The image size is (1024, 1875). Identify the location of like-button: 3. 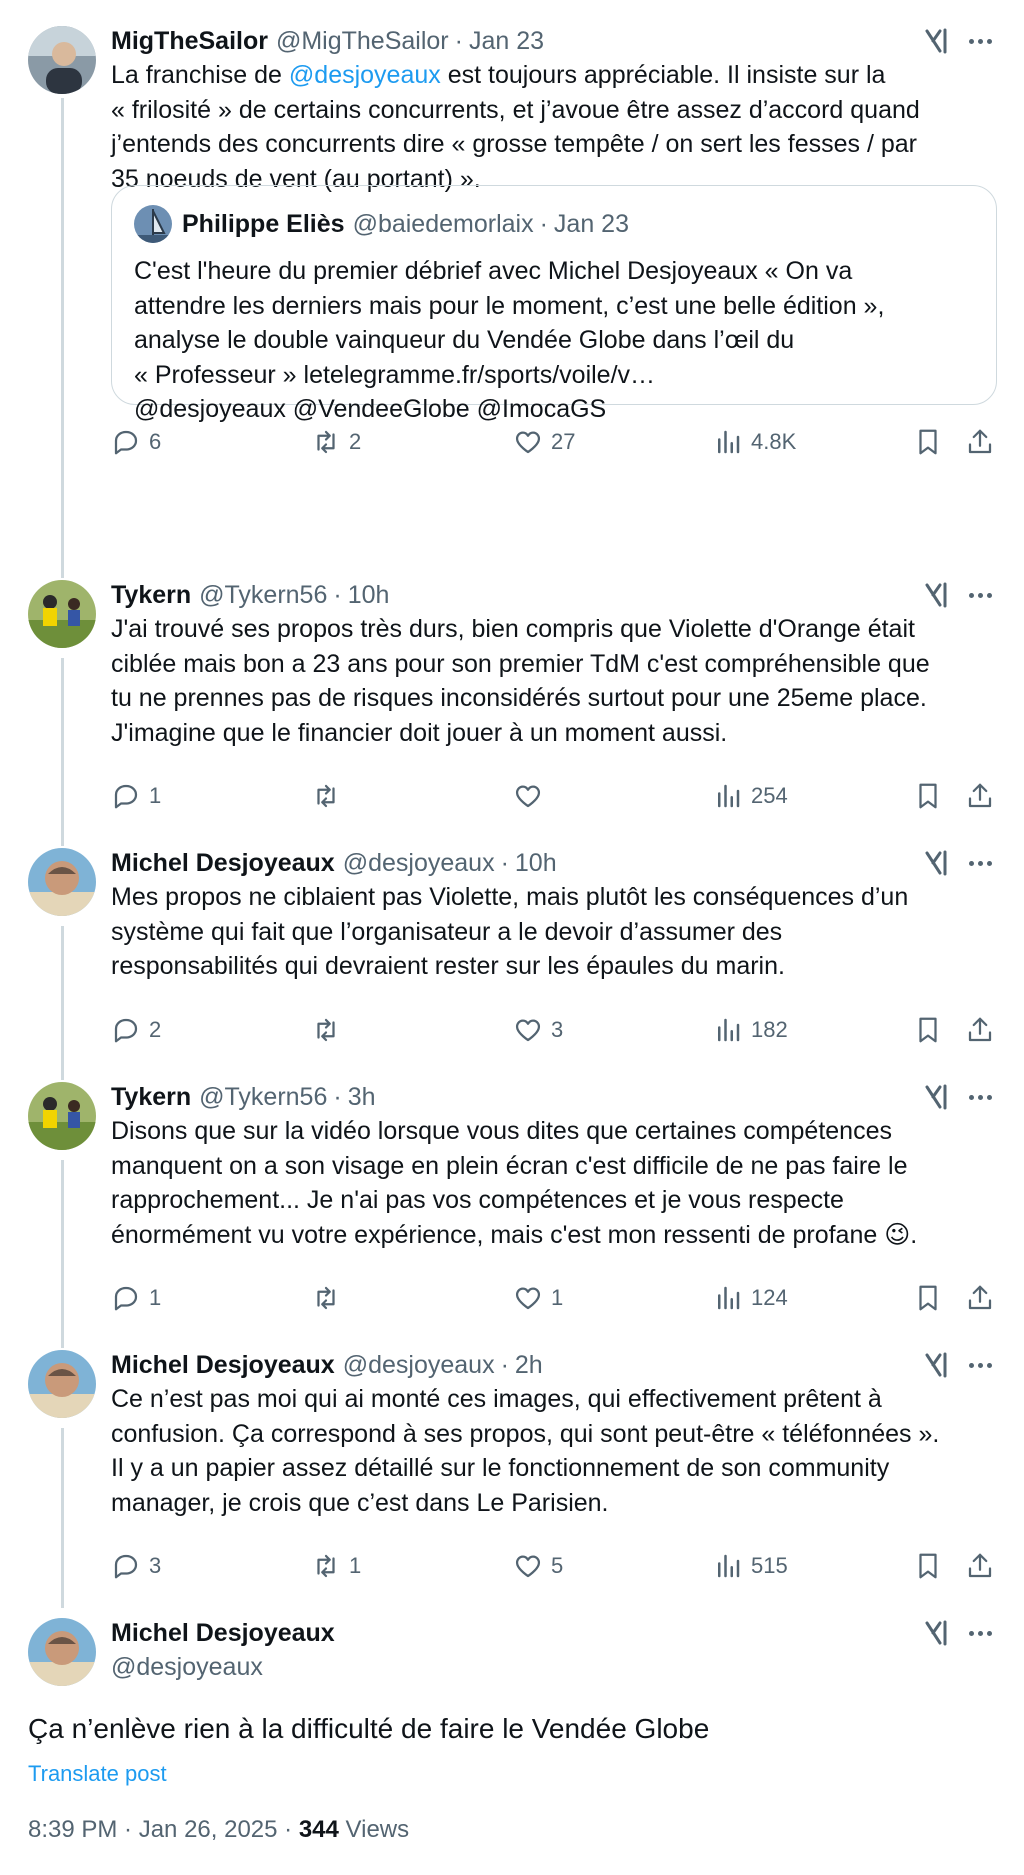
(538, 1030).